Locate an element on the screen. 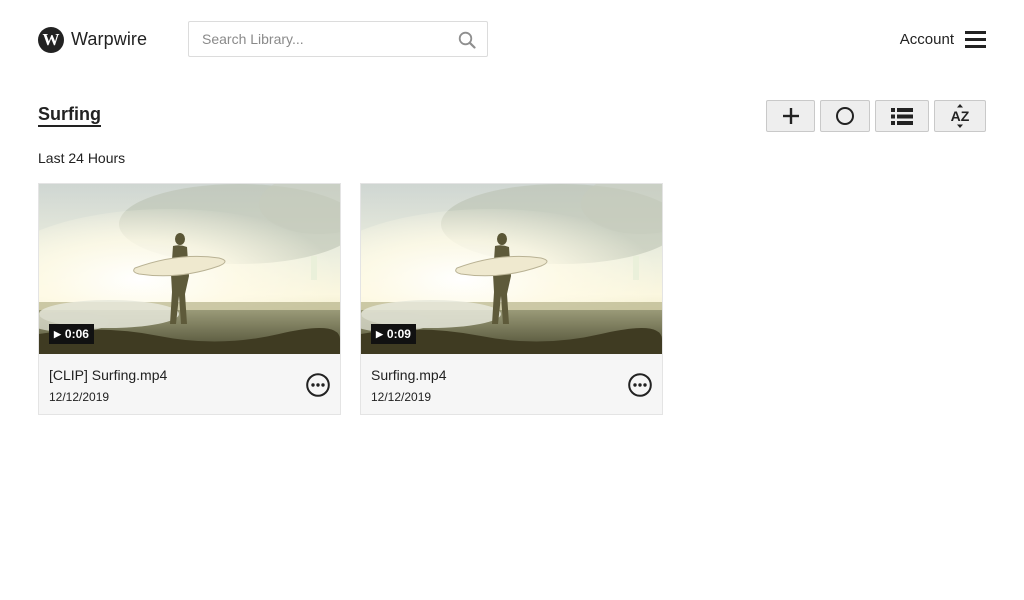 The image size is (1024, 600). video-card: ▶ 0:06 [CLIP] Surfing.mp4 12/12/2019 is located at coordinates (189, 299).